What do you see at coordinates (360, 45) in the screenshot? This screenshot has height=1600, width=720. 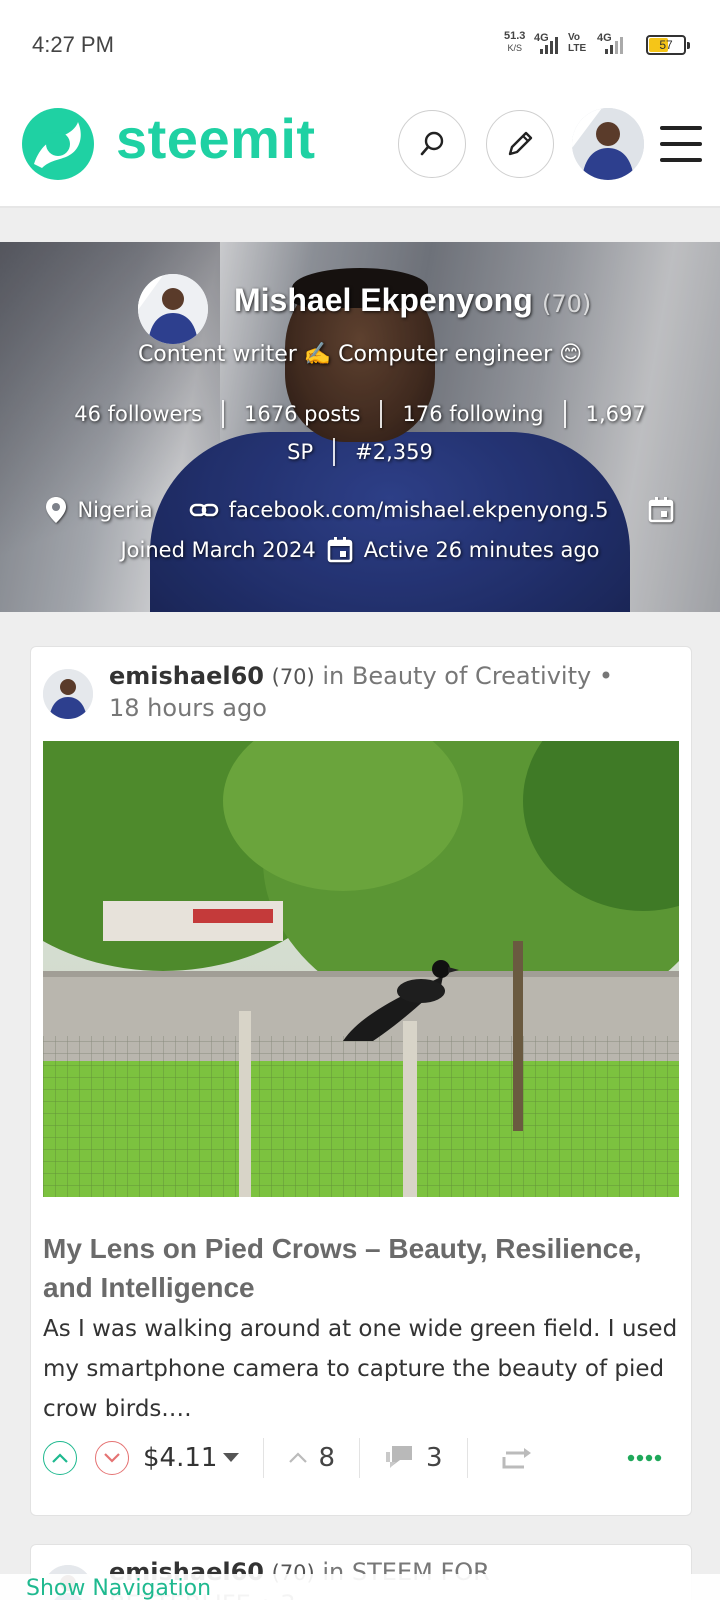 I see `status-bar: 4:27 PM 51.3 K/S 4G Vo LTE 4G 57` at bounding box center [360, 45].